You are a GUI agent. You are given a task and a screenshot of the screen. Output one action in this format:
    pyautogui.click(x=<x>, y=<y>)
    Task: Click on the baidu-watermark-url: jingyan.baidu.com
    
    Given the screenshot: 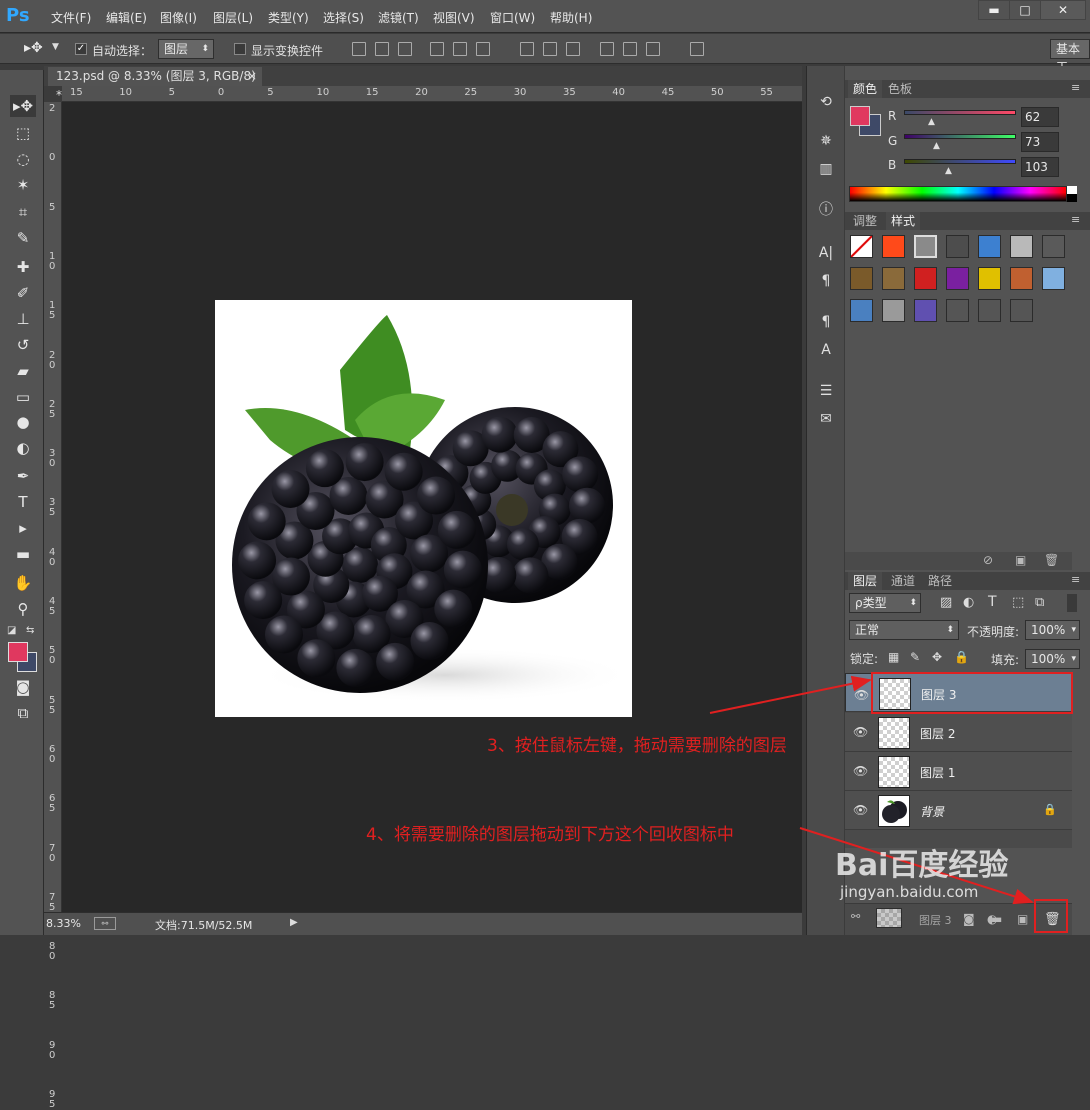 What is the action you would take?
    pyautogui.click(x=909, y=892)
    